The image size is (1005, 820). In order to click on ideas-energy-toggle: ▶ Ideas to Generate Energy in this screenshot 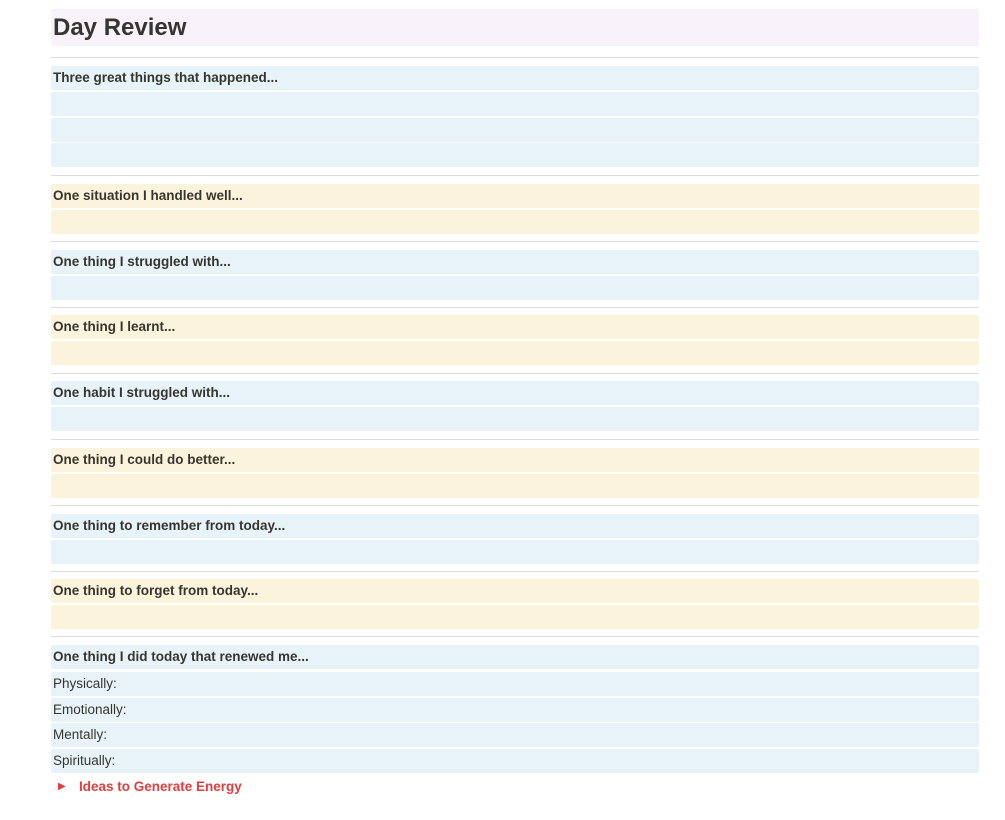, I will do `click(150, 787)`.